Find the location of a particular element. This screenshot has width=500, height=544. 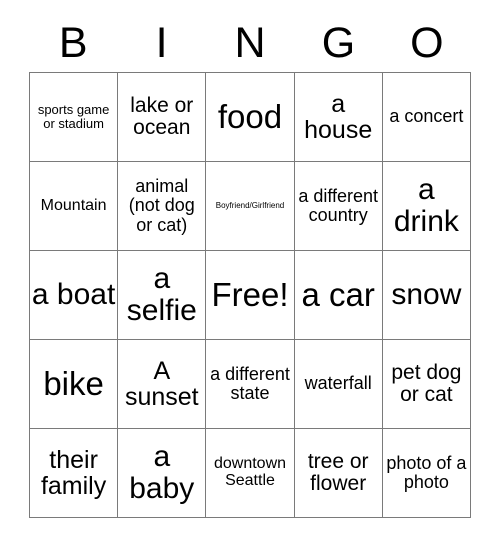

bingo-cell-label: a selfie is located at coordinates (161, 294).